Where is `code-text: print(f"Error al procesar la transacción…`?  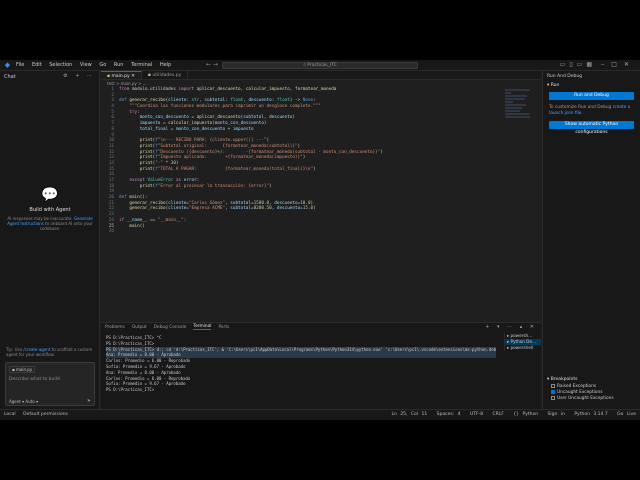 code-text: print(f"Error al procesar la transacción… is located at coordinates (205, 186).